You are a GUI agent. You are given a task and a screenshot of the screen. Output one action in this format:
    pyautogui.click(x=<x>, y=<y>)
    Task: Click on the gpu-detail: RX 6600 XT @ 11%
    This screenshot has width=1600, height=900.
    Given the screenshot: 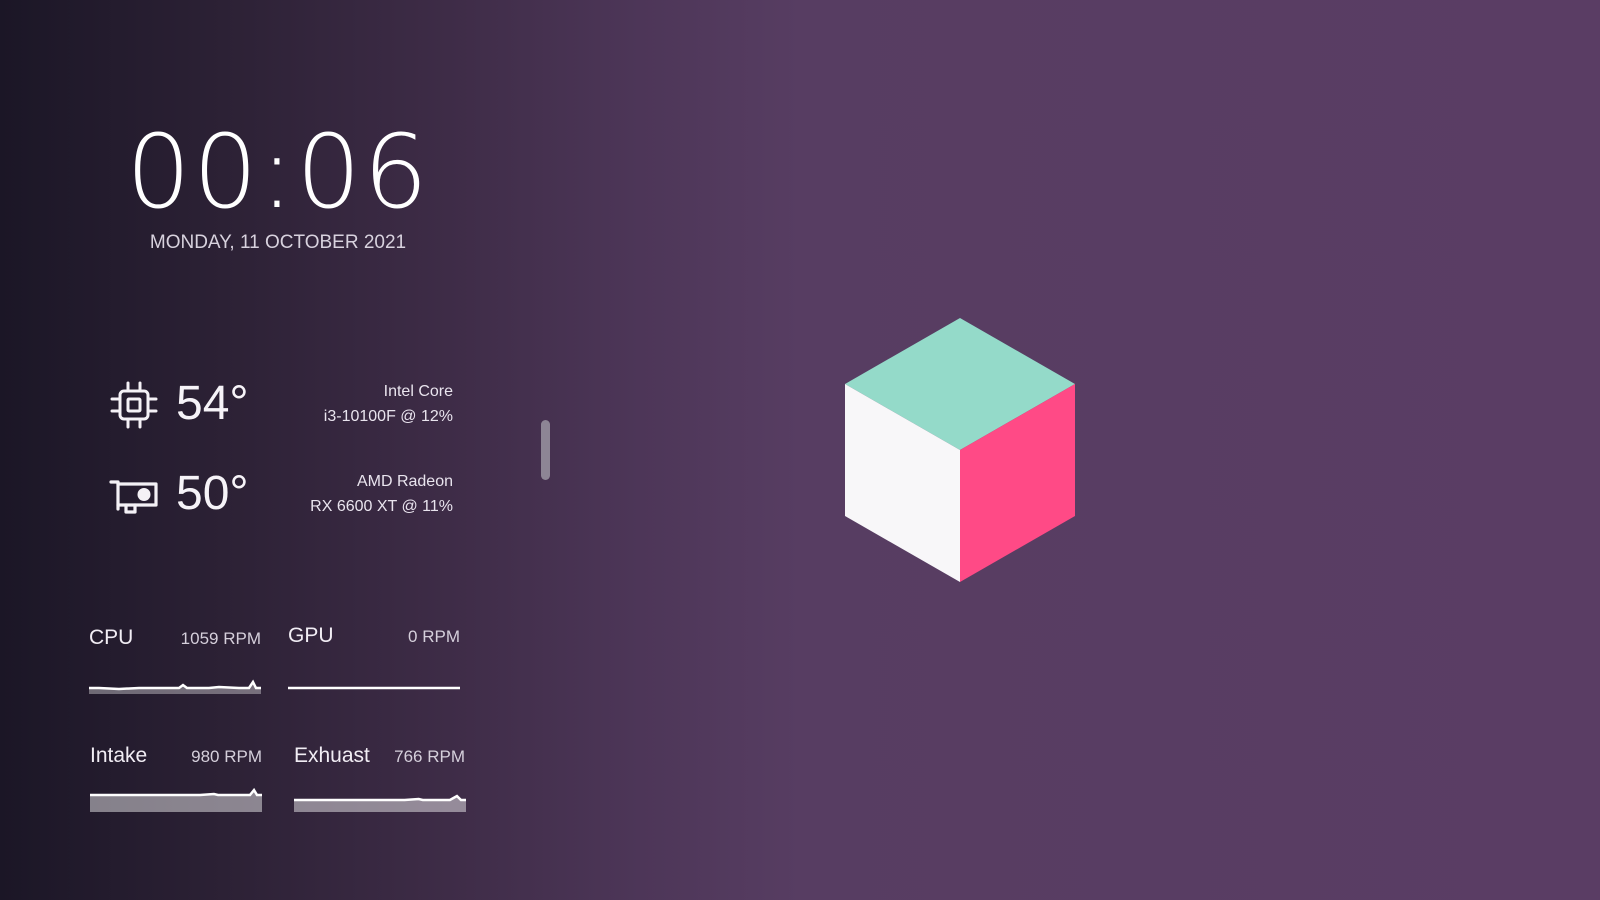 What is the action you would take?
    pyautogui.click(x=381, y=506)
    